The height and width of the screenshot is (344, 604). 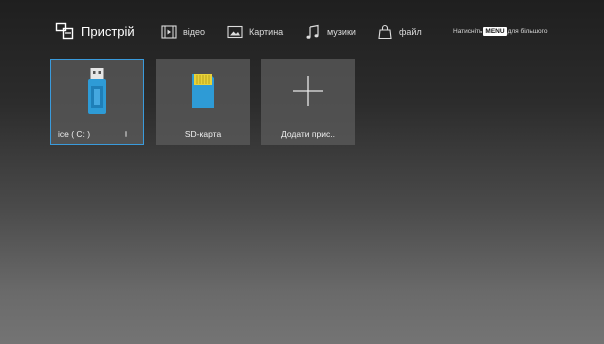 I want to click on tab-music-label: музики, so click(x=341, y=32).